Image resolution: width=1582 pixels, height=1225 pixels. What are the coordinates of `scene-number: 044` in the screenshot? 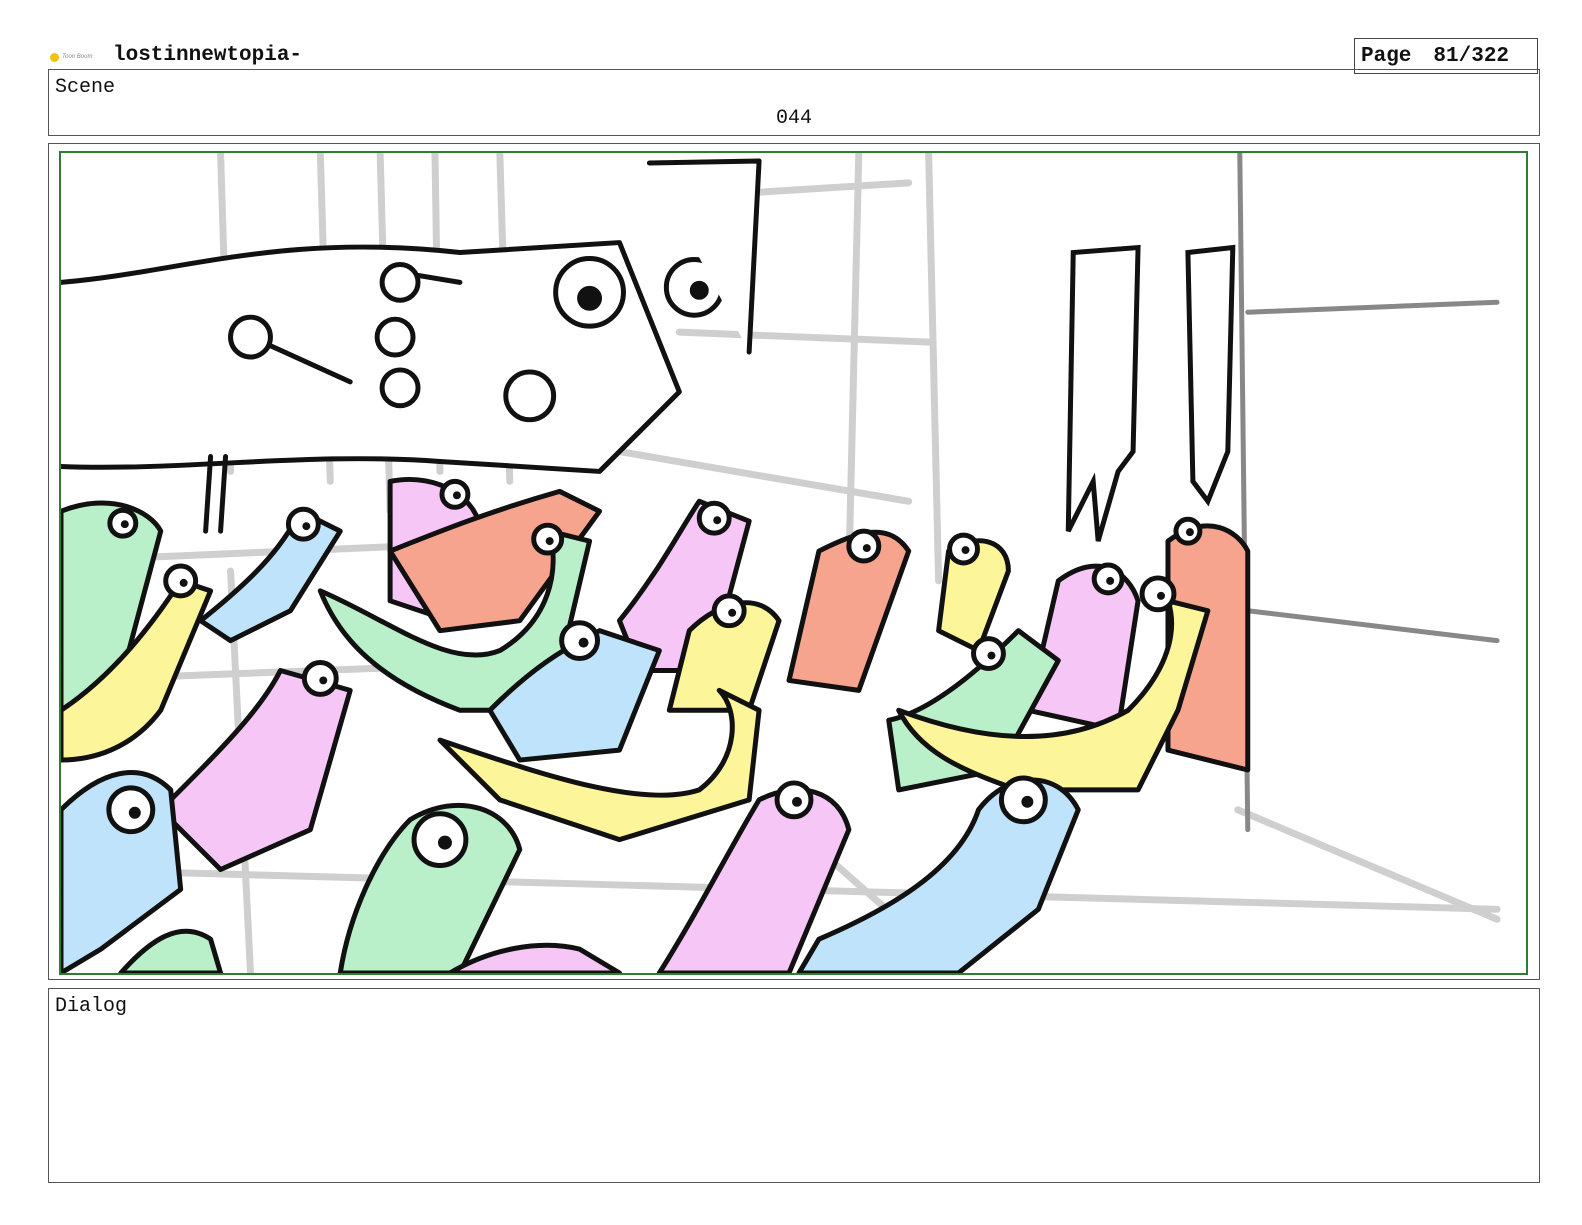 It's located at (793, 118).